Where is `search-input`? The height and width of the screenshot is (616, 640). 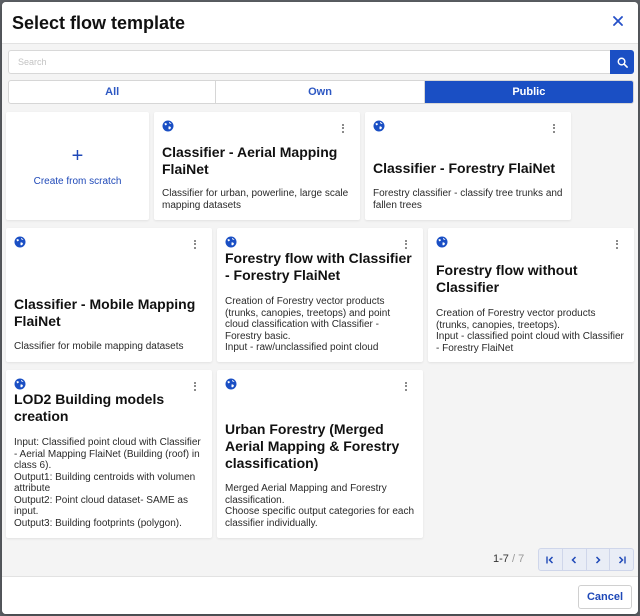 search-input is located at coordinates (309, 62).